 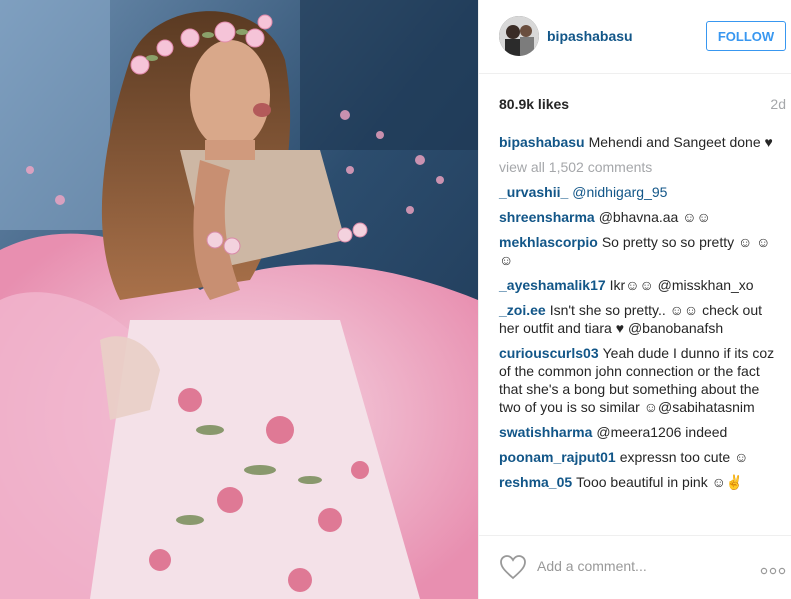 I want to click on comment-item: _urvashii_ @nidhigarg_95, so click(x=639, y=192).